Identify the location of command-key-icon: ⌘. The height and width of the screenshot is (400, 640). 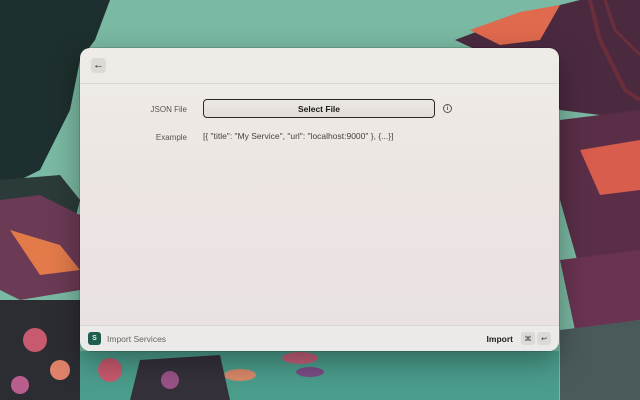
(528, 338).